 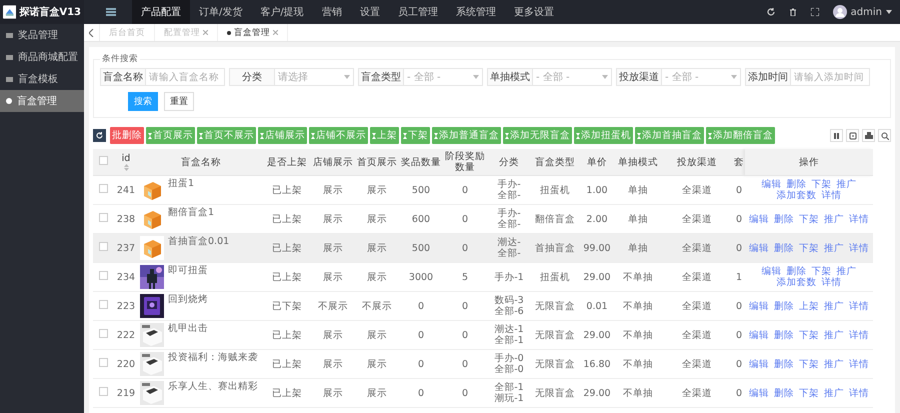 I want to click on page-tab: 盲盒管理, so click(x=253, y=32).